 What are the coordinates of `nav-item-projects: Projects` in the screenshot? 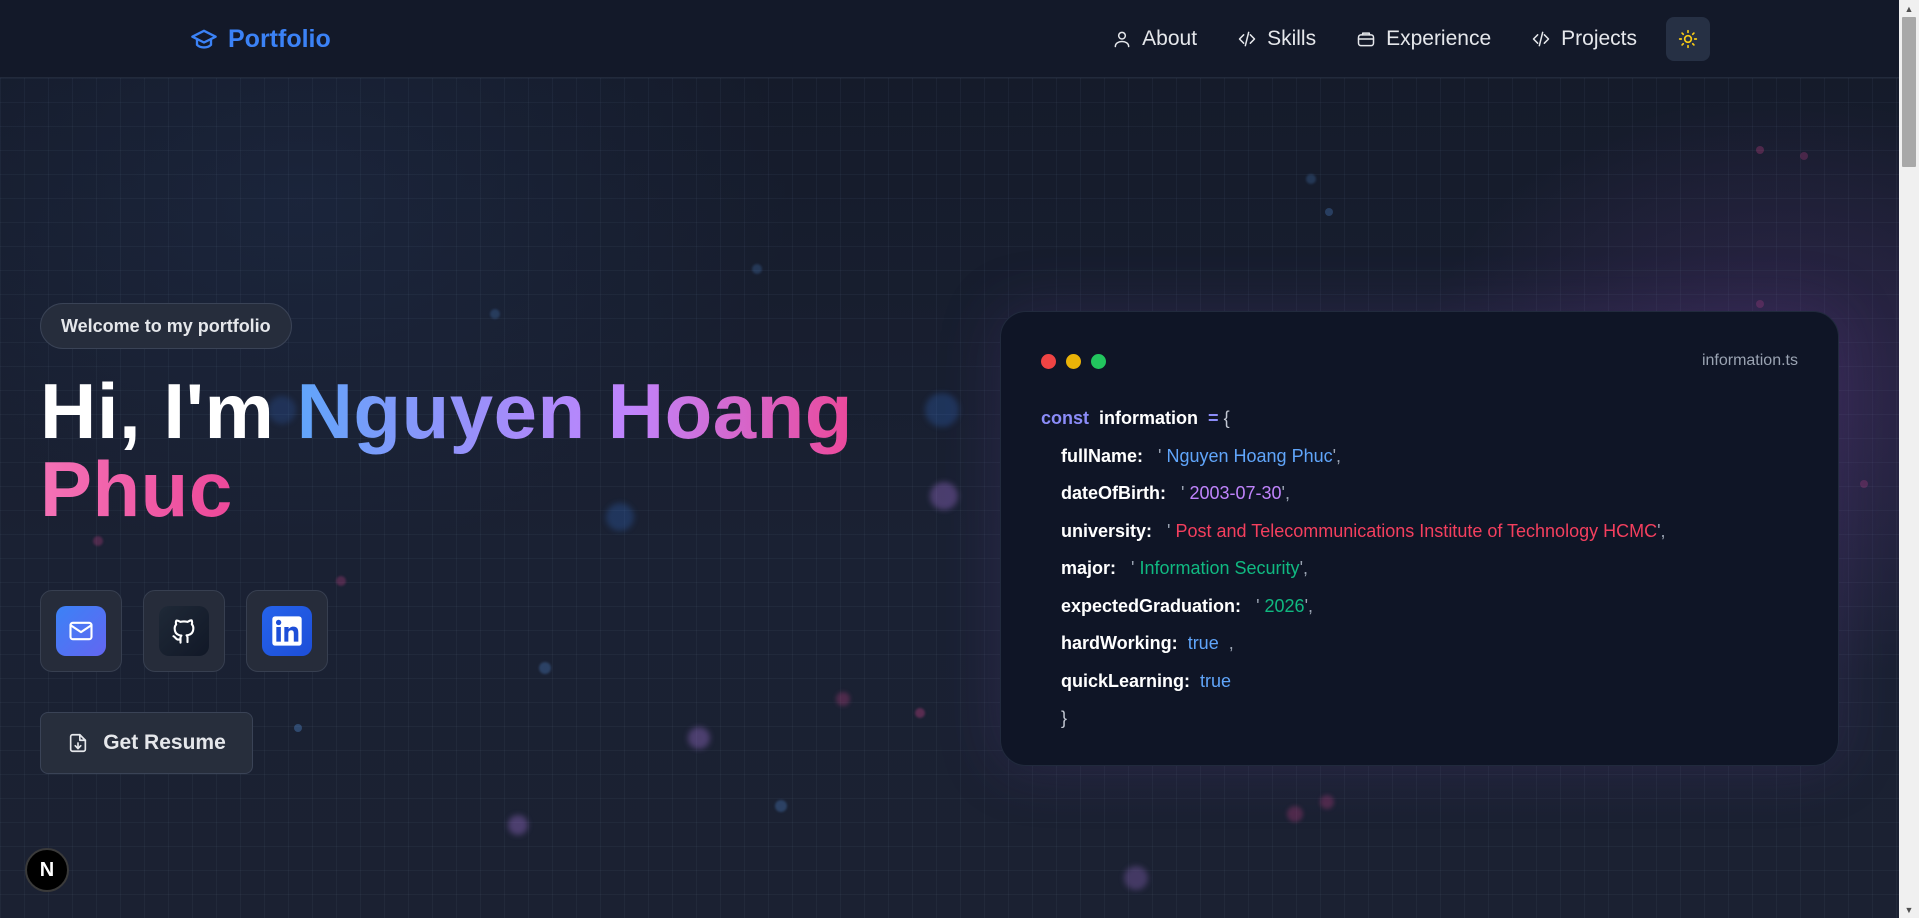 It's located at (1584, 39).